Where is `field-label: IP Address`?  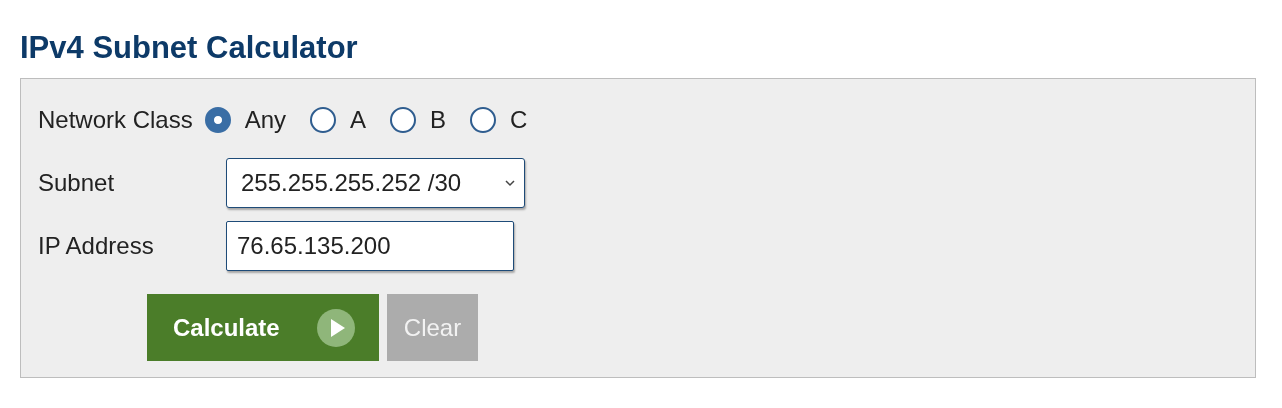
field-label: IP Address is located at coordinates (96, 246).